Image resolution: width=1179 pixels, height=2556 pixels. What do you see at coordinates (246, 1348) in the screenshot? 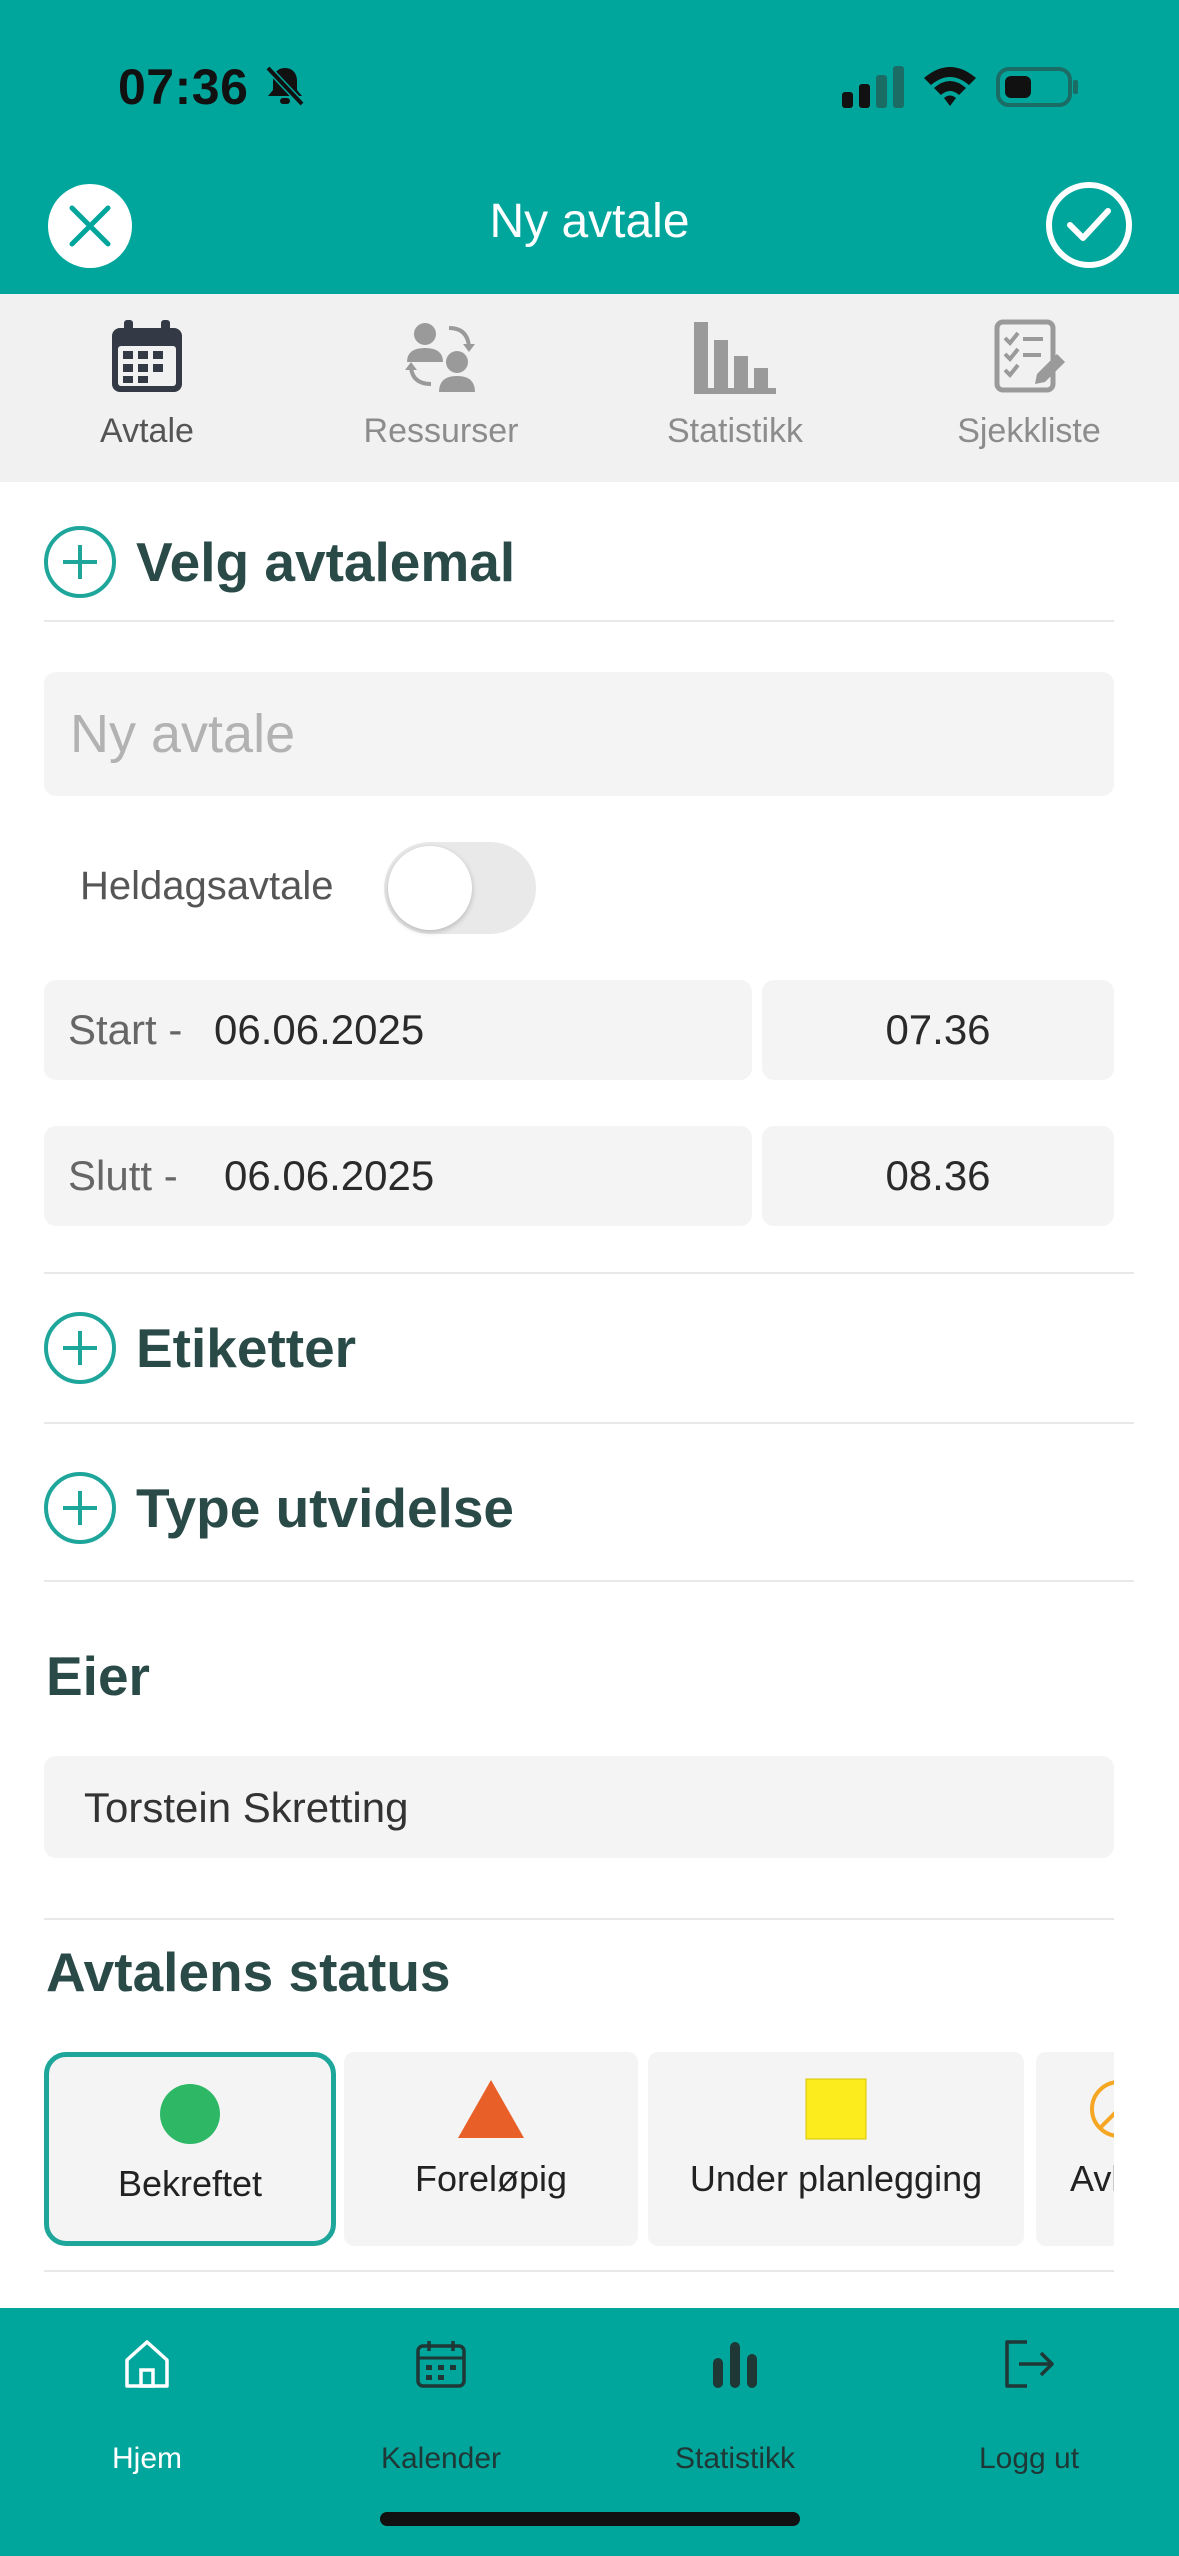
I see `labels-section-label: Etiketter` at bounding box center [246, 1348].